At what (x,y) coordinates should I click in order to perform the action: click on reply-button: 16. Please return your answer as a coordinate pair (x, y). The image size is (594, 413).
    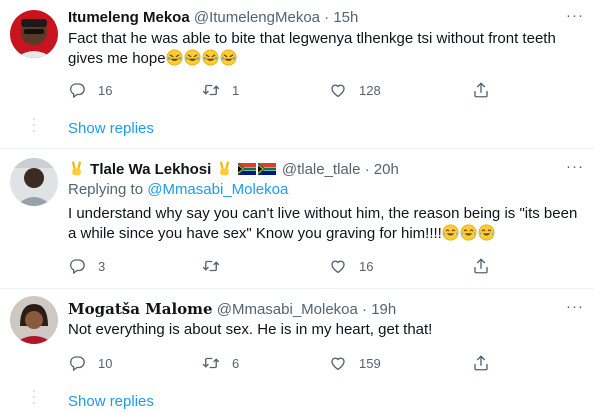
    Looking at the image, I should click on (90, 90).